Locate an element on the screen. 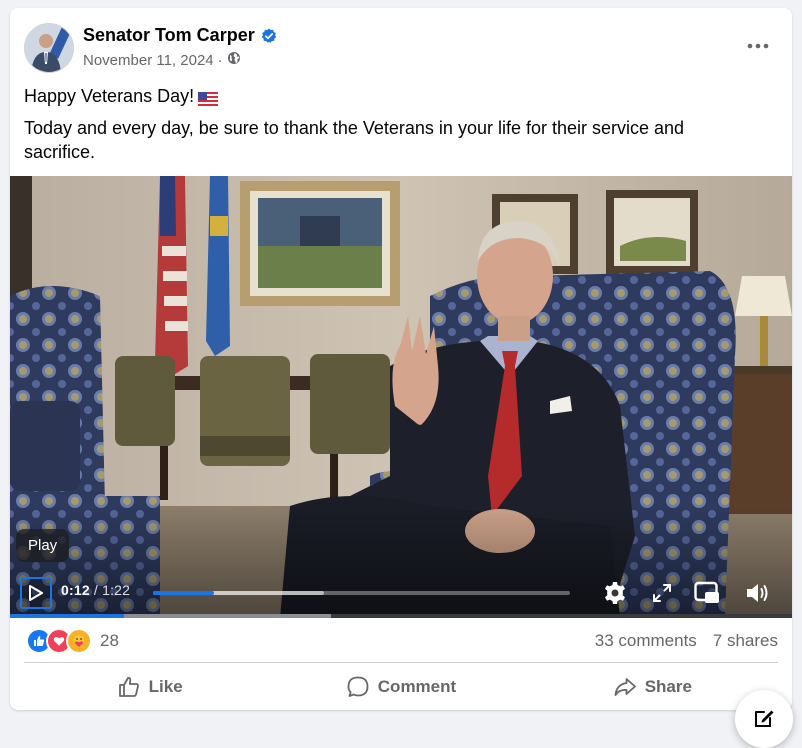  duration: 1:22 is located at coordinates (116, 590).